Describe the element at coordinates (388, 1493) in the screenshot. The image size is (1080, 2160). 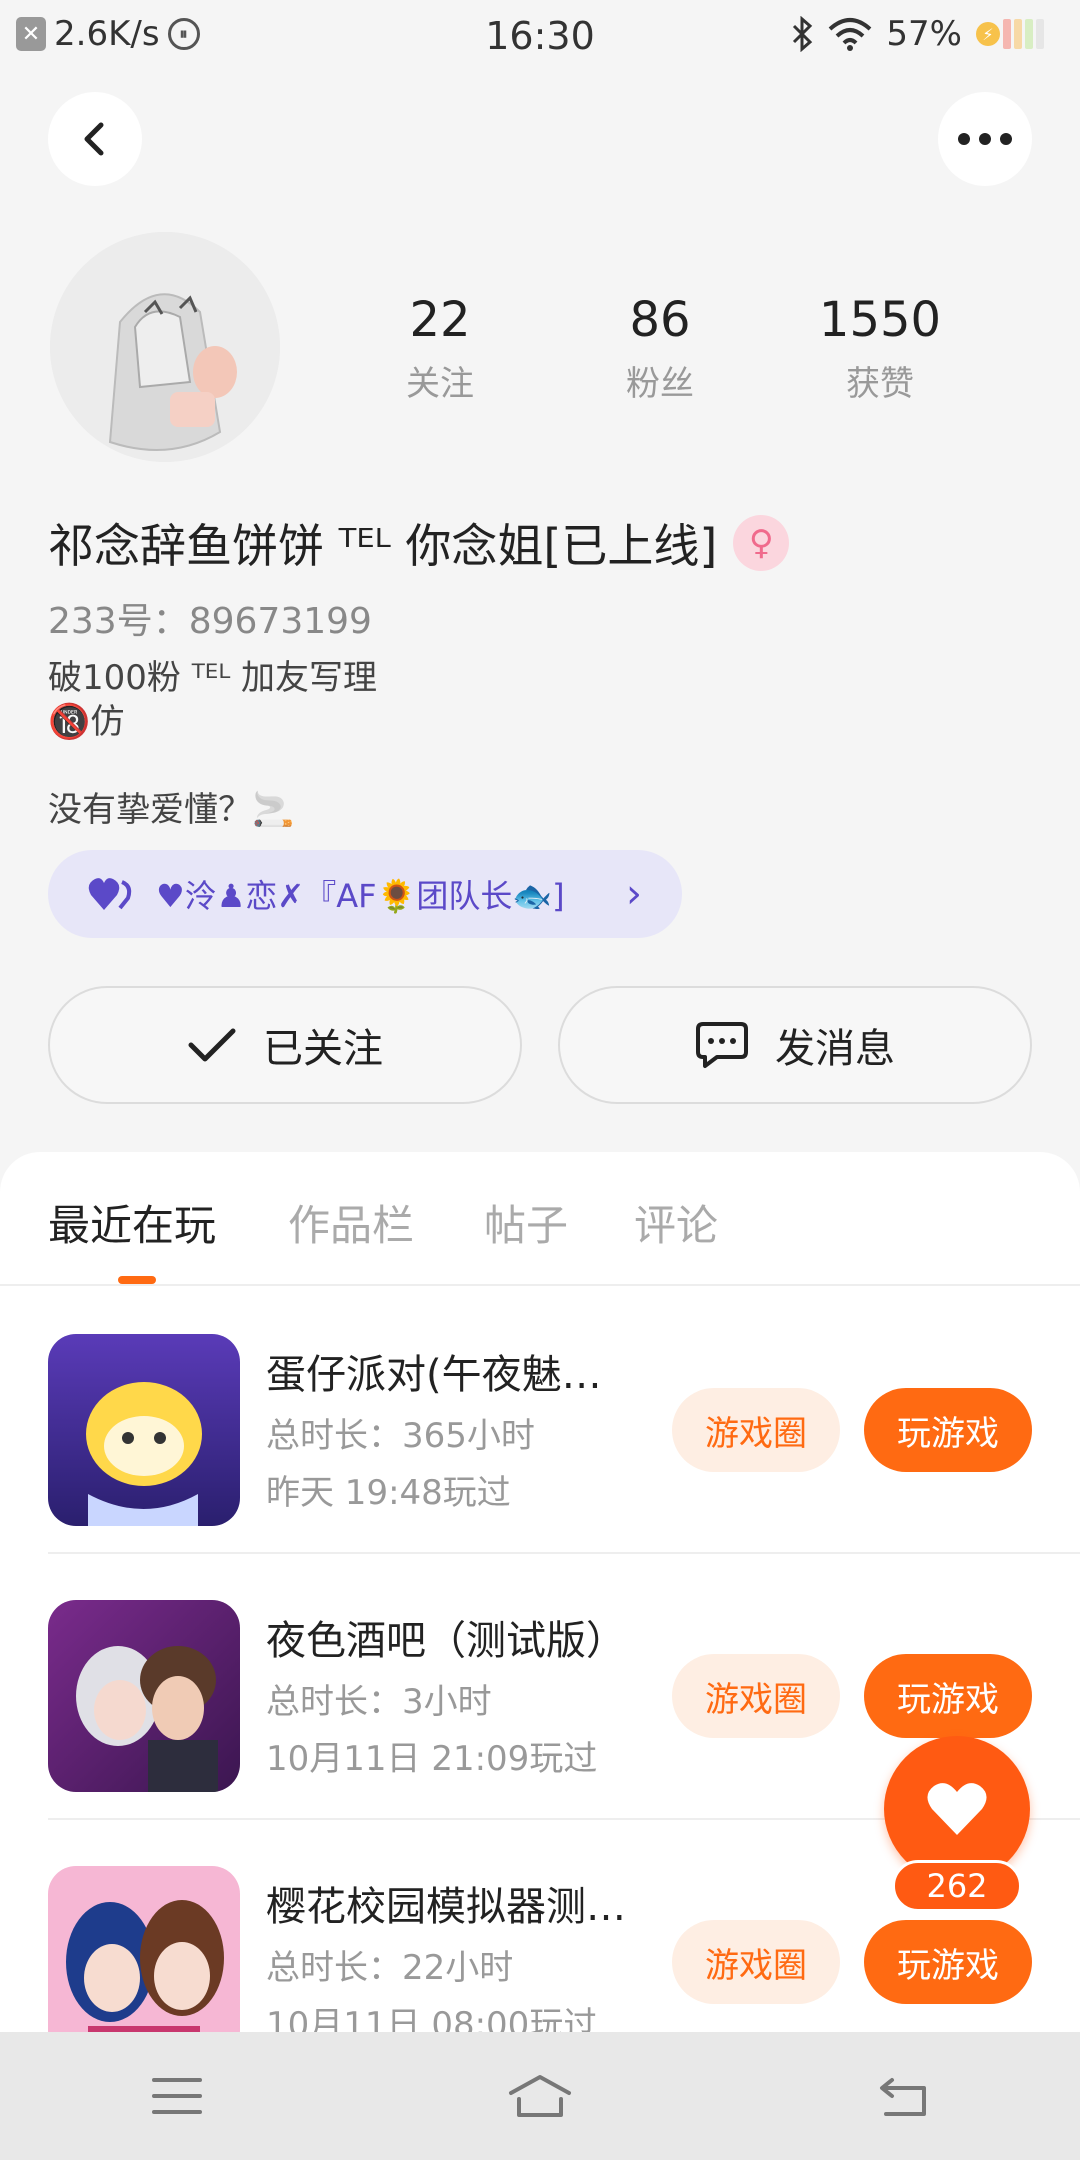
I see `game-last-played: 昨天 19:48玩过` at that location.